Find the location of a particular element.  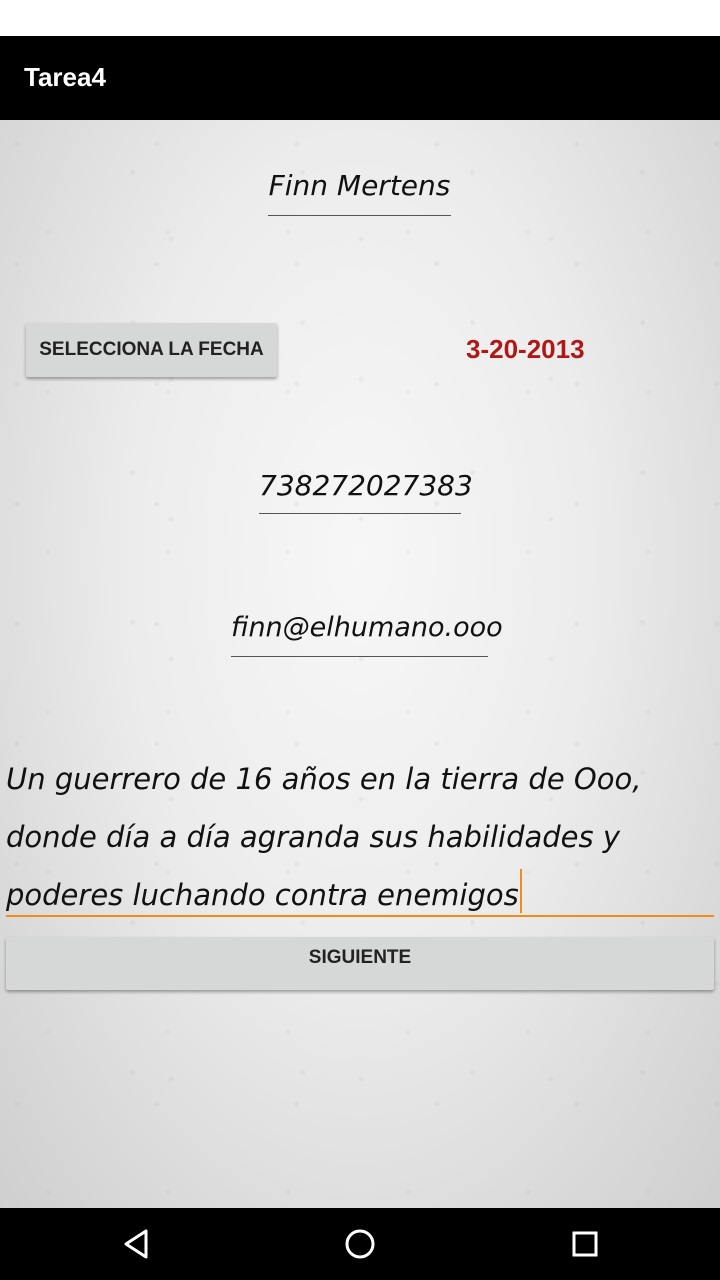

app-title: Tarea4 is located at coordinates (65, 77).